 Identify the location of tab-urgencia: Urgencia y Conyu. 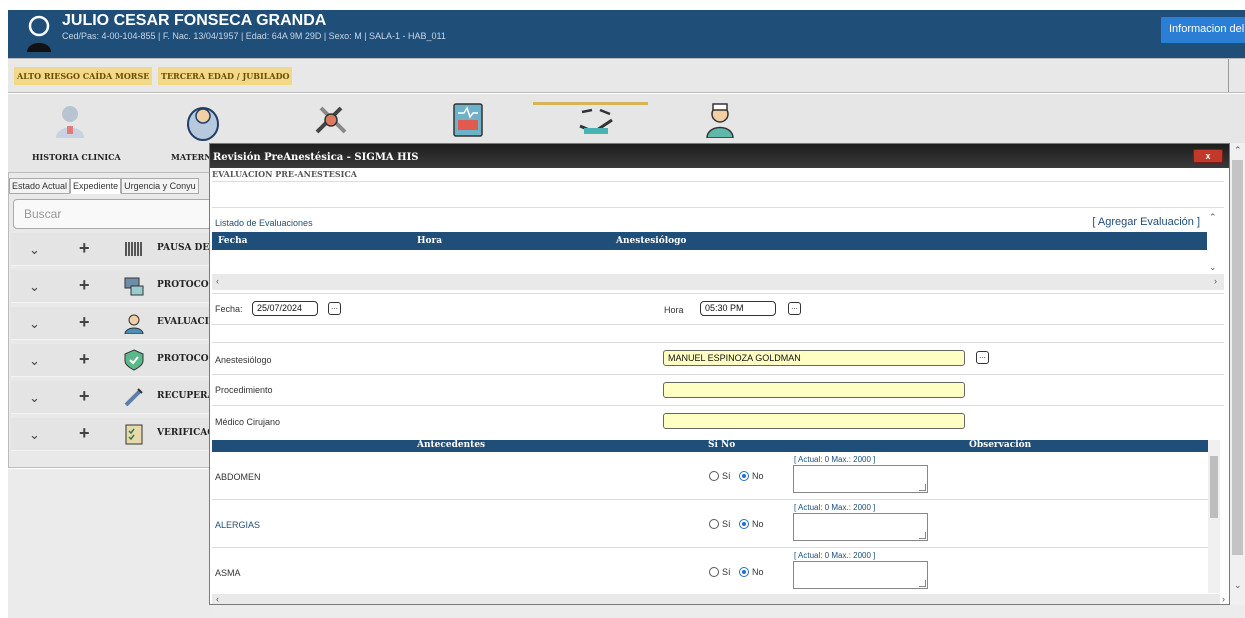
(160, 186).